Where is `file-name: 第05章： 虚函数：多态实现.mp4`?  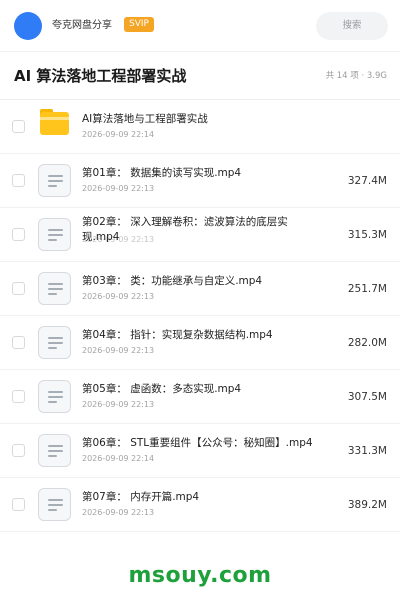 file-name: 第05章： 虚函数：多态实现.mp4 is located at coordinates (162, 389).